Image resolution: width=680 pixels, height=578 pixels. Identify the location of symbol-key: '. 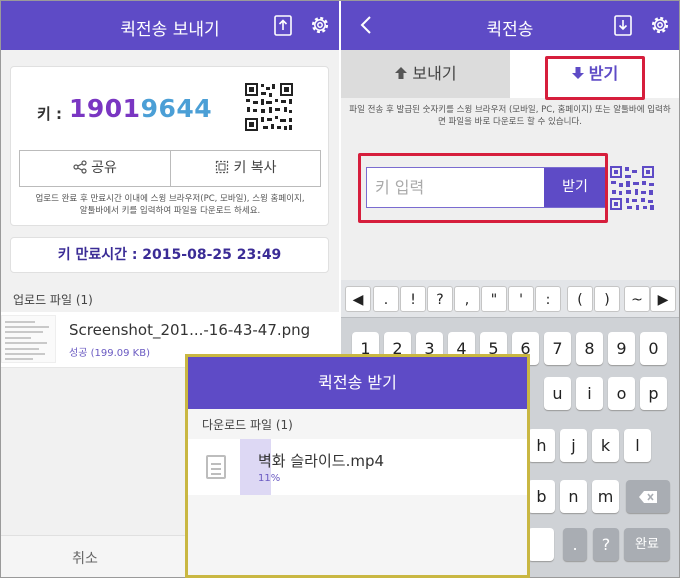
(521, 299).